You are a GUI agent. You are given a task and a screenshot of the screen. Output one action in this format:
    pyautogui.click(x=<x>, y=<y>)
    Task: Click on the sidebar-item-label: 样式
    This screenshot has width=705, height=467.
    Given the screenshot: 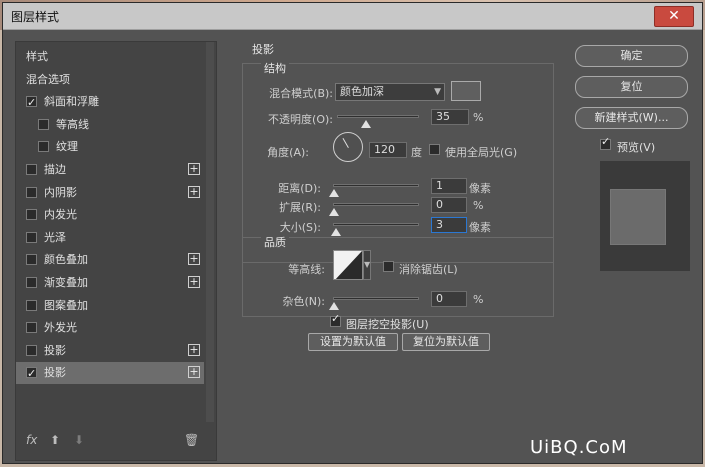 What is the action you would take?
    pyautogui.click(x=37, y=56)
    